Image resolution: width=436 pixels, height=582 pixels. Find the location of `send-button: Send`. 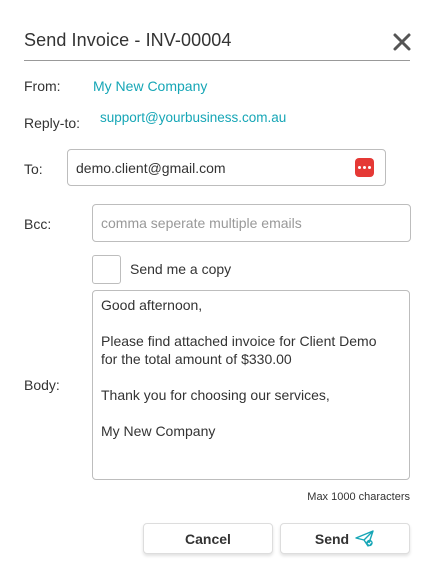

send-button: Send is located at coordinates (345, 538).